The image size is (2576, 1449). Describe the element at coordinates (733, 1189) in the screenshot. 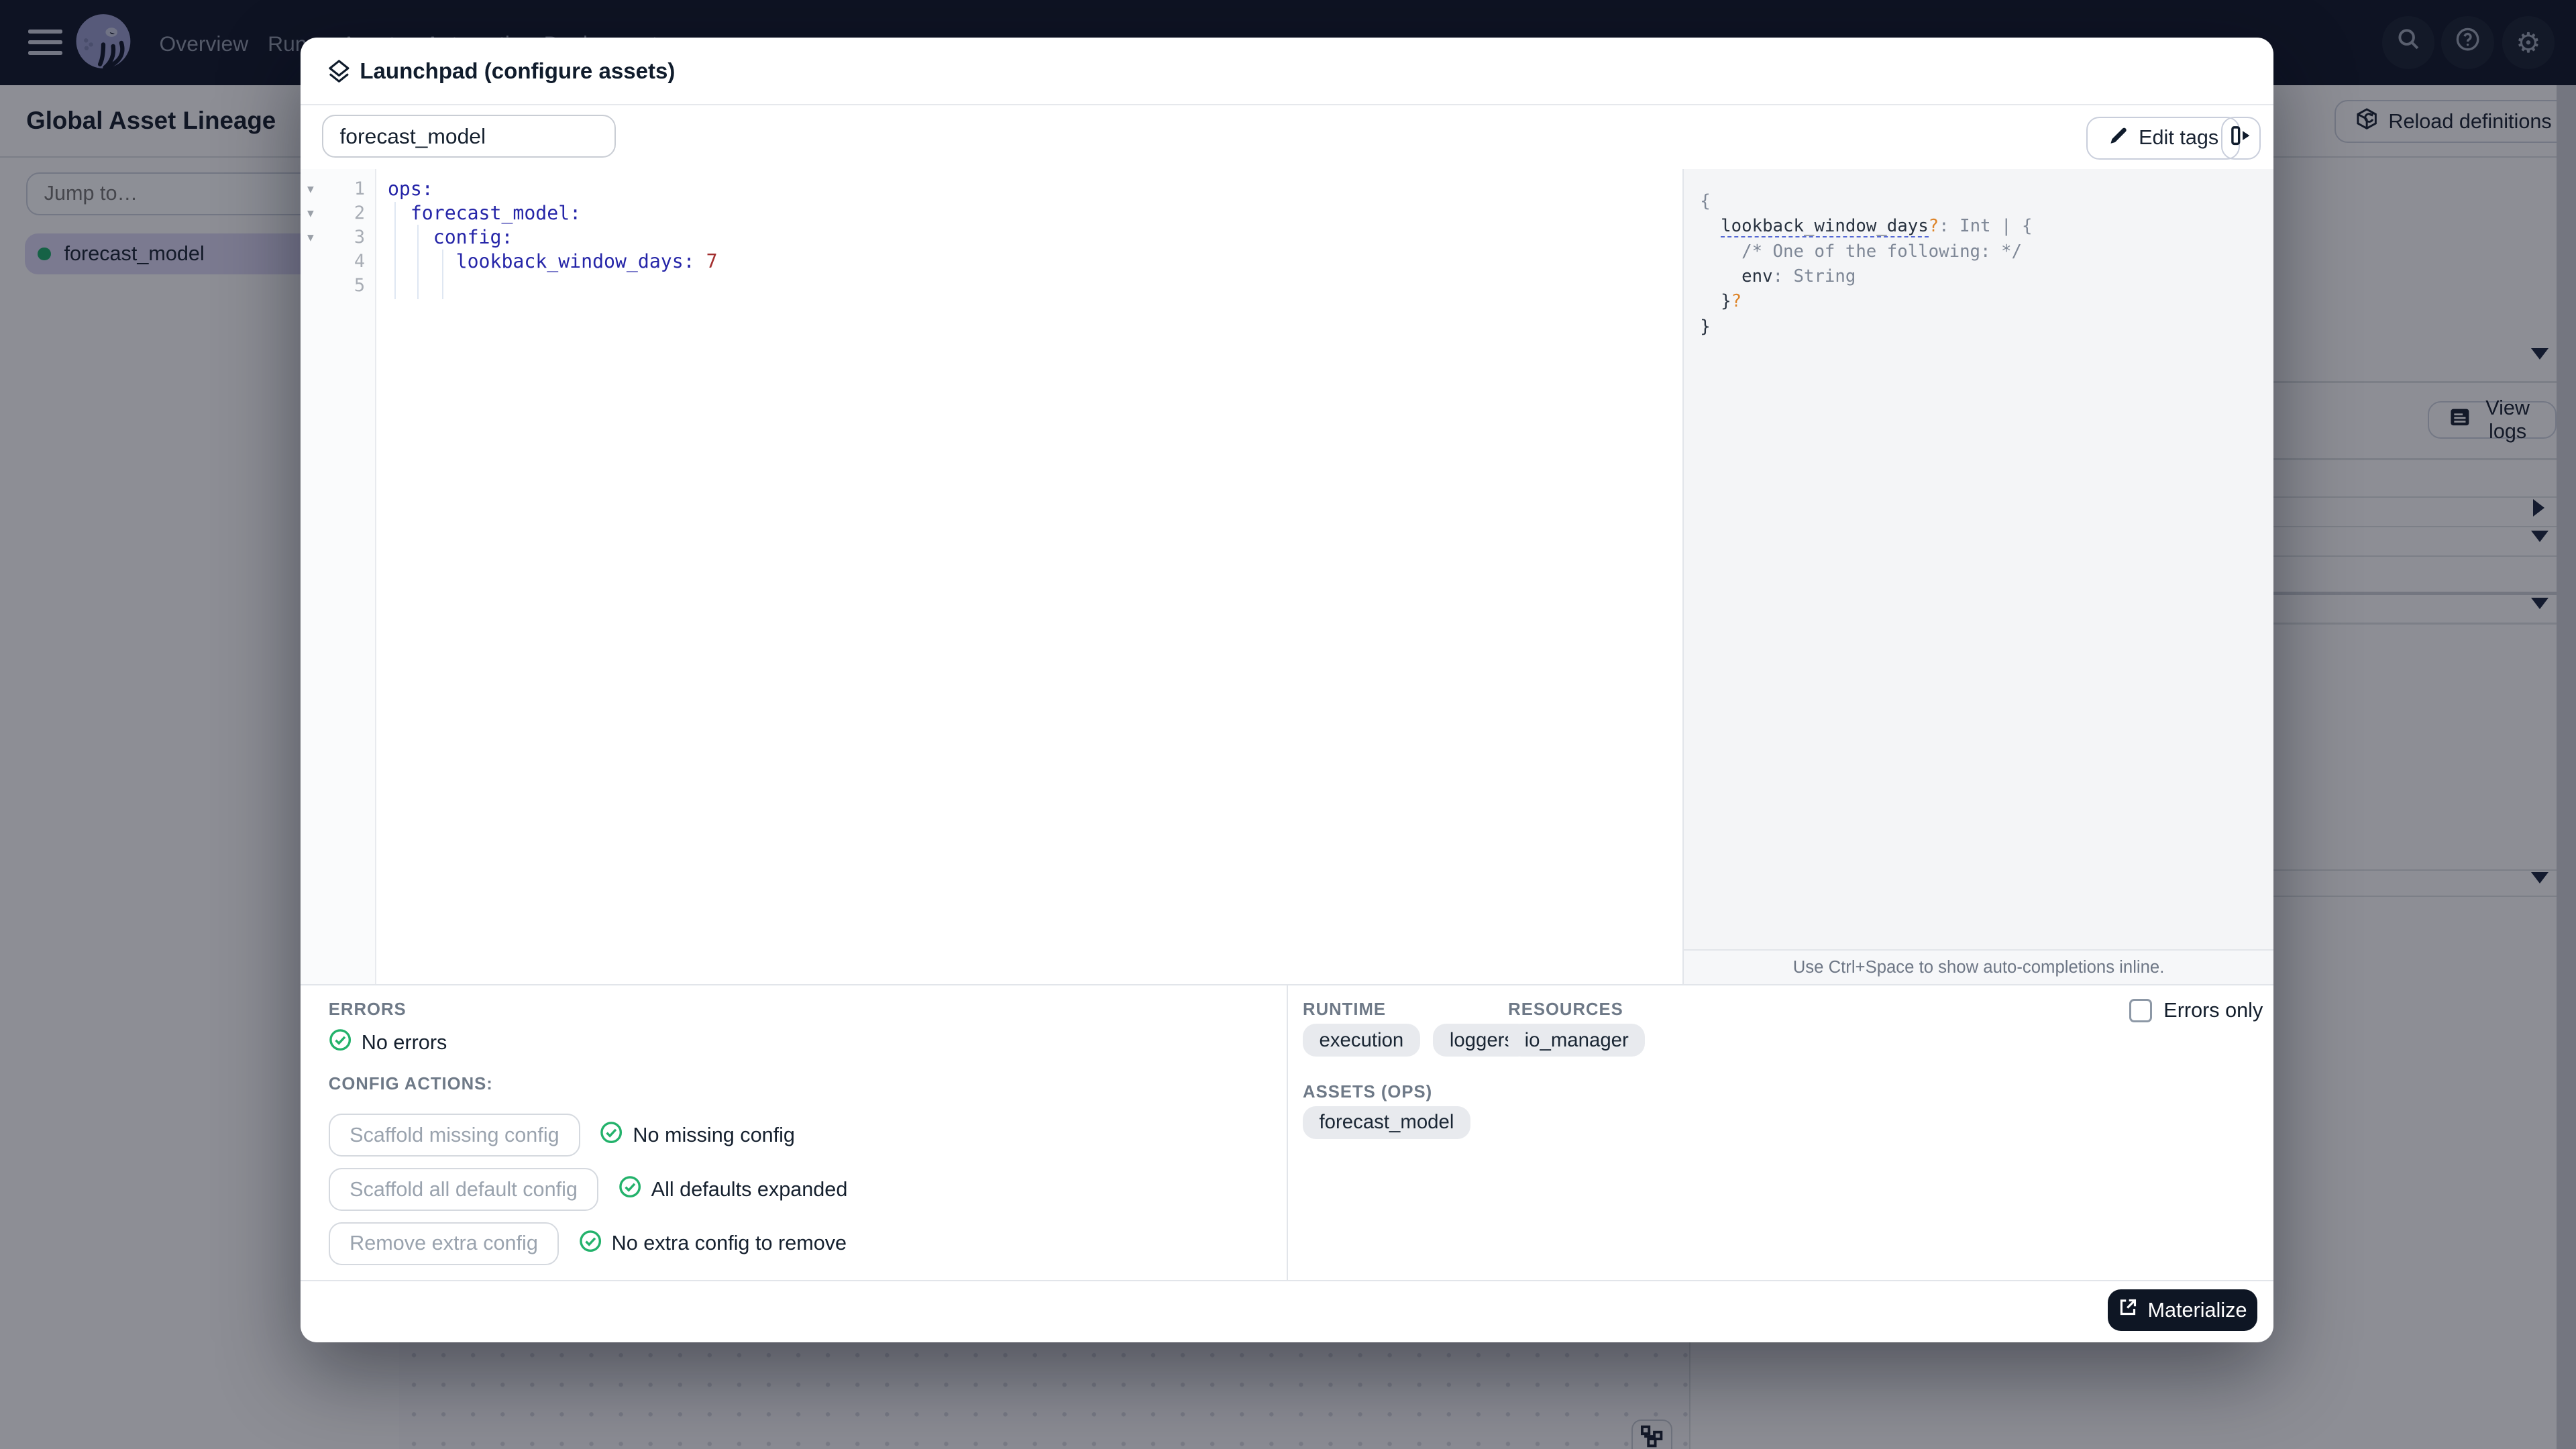

I see `config-action-status: All defaults expanded` at that location.